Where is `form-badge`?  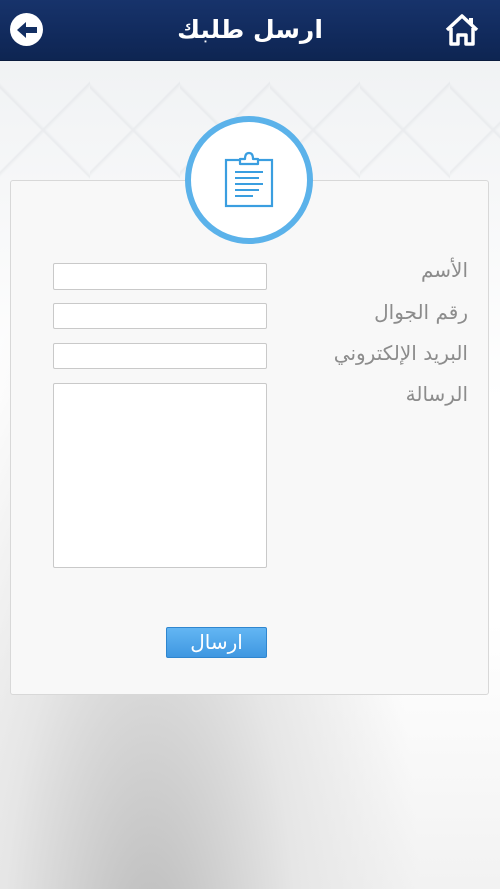
form-badge is located at coordinates (249, 180).